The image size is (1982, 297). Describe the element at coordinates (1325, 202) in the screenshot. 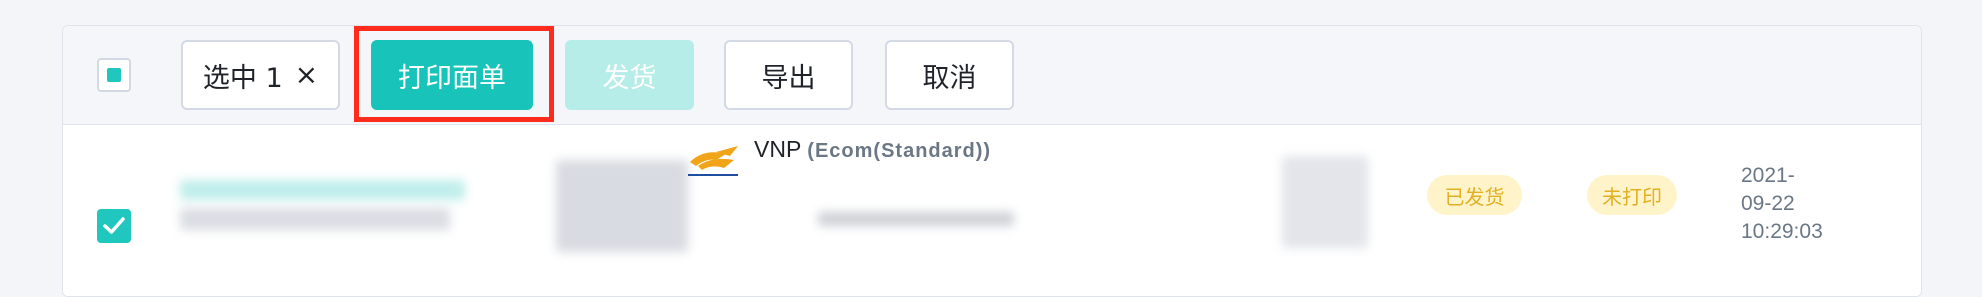

I see `redacted-quantity` at that location.